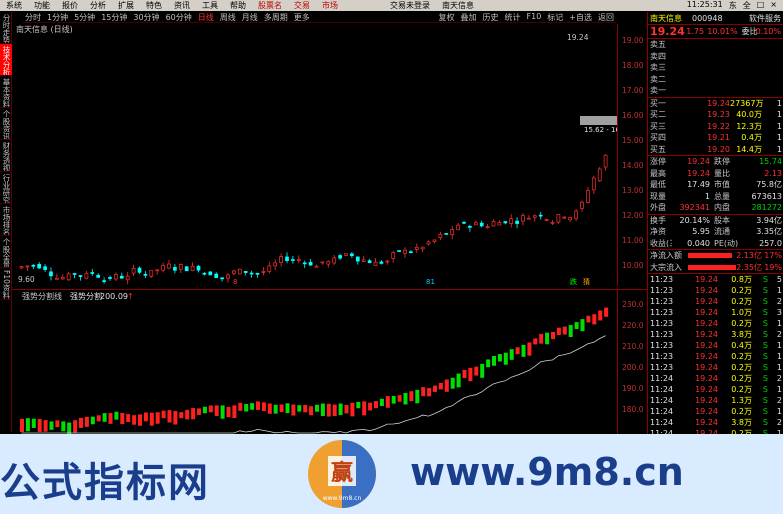 This screenshot has width=783, height=514. What do you see at coordinates (761, 5) in the screenshot?
I see `maximize-icon: □` at bounding box center [761, 5].